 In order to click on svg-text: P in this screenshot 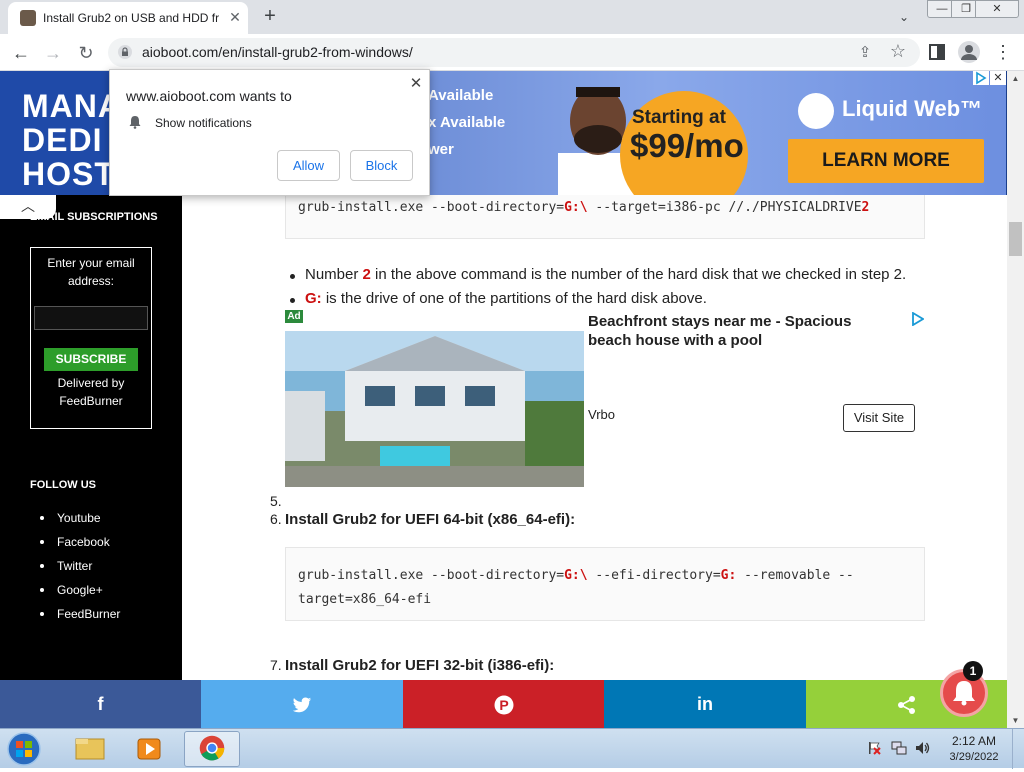, I will do `click(503, 705)`.